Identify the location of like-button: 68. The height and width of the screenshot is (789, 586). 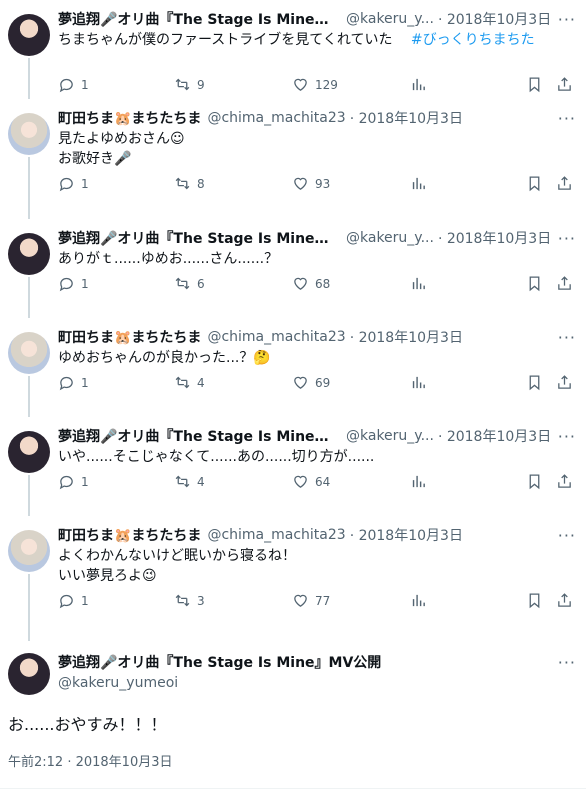
(311, 283).